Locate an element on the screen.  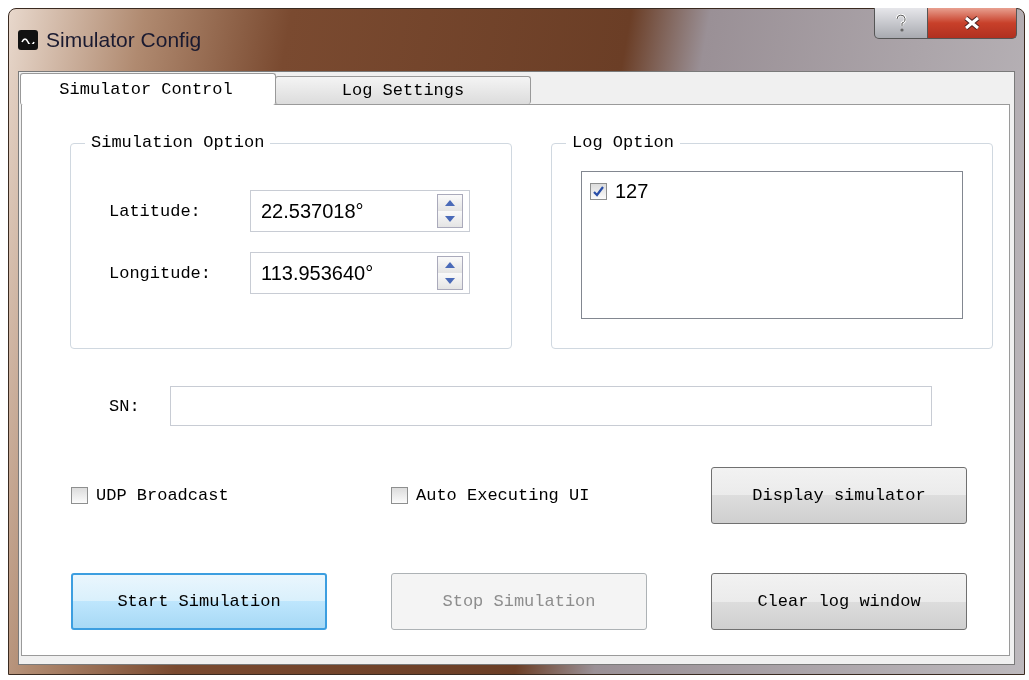
app-logo-icon is located at coordinates (28, 40).